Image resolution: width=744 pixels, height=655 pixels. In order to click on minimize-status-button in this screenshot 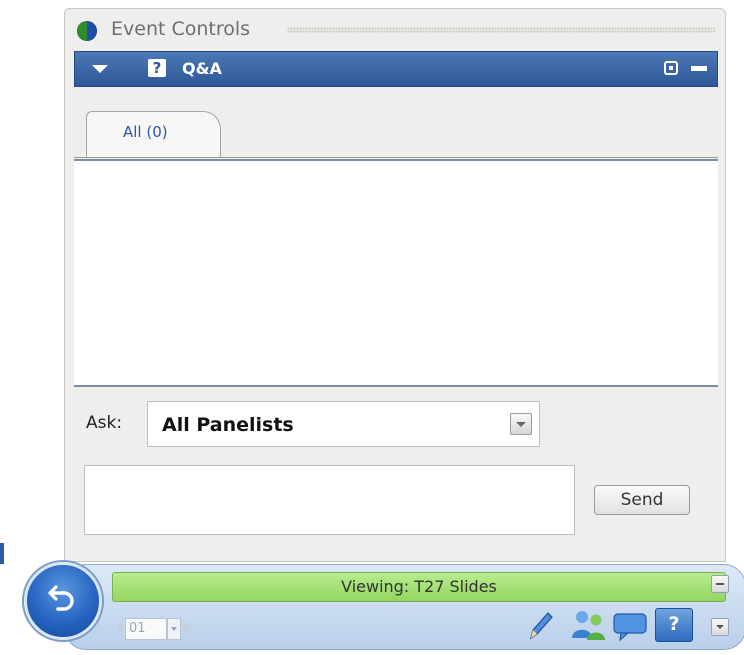, I will do `click(720, 584)`.